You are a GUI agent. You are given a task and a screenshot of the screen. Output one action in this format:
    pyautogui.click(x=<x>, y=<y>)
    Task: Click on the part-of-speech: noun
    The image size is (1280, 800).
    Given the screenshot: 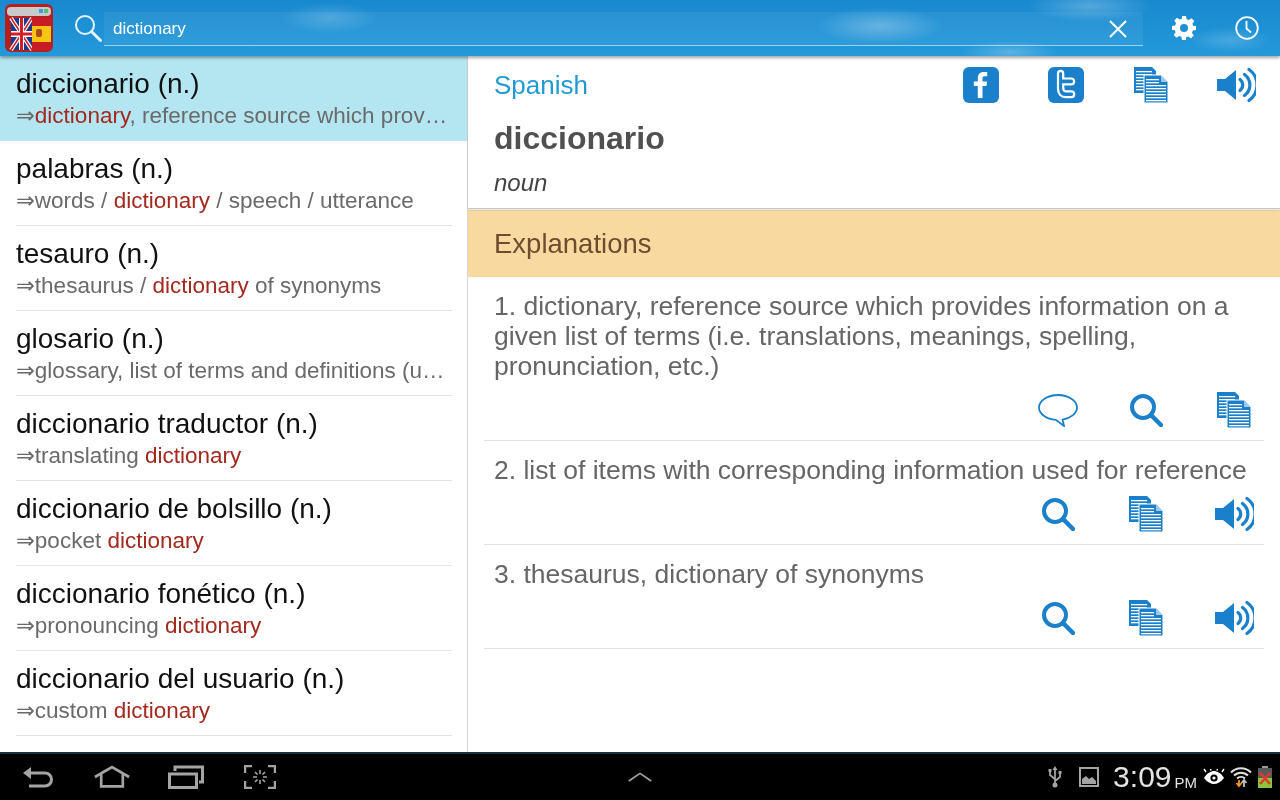 What is the action you would take?
    pyautogui.click(x=521, y=183)
    